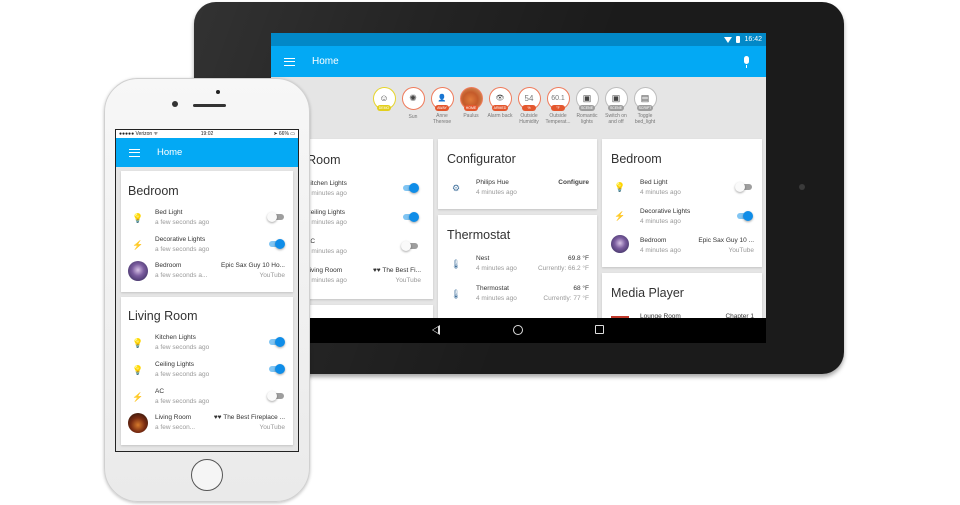 The width and height of the screenshot is (960, 505). Describe the element at coordinates (207, 152) in the screenshot. I see `phone-app-bar: Home` at that location.